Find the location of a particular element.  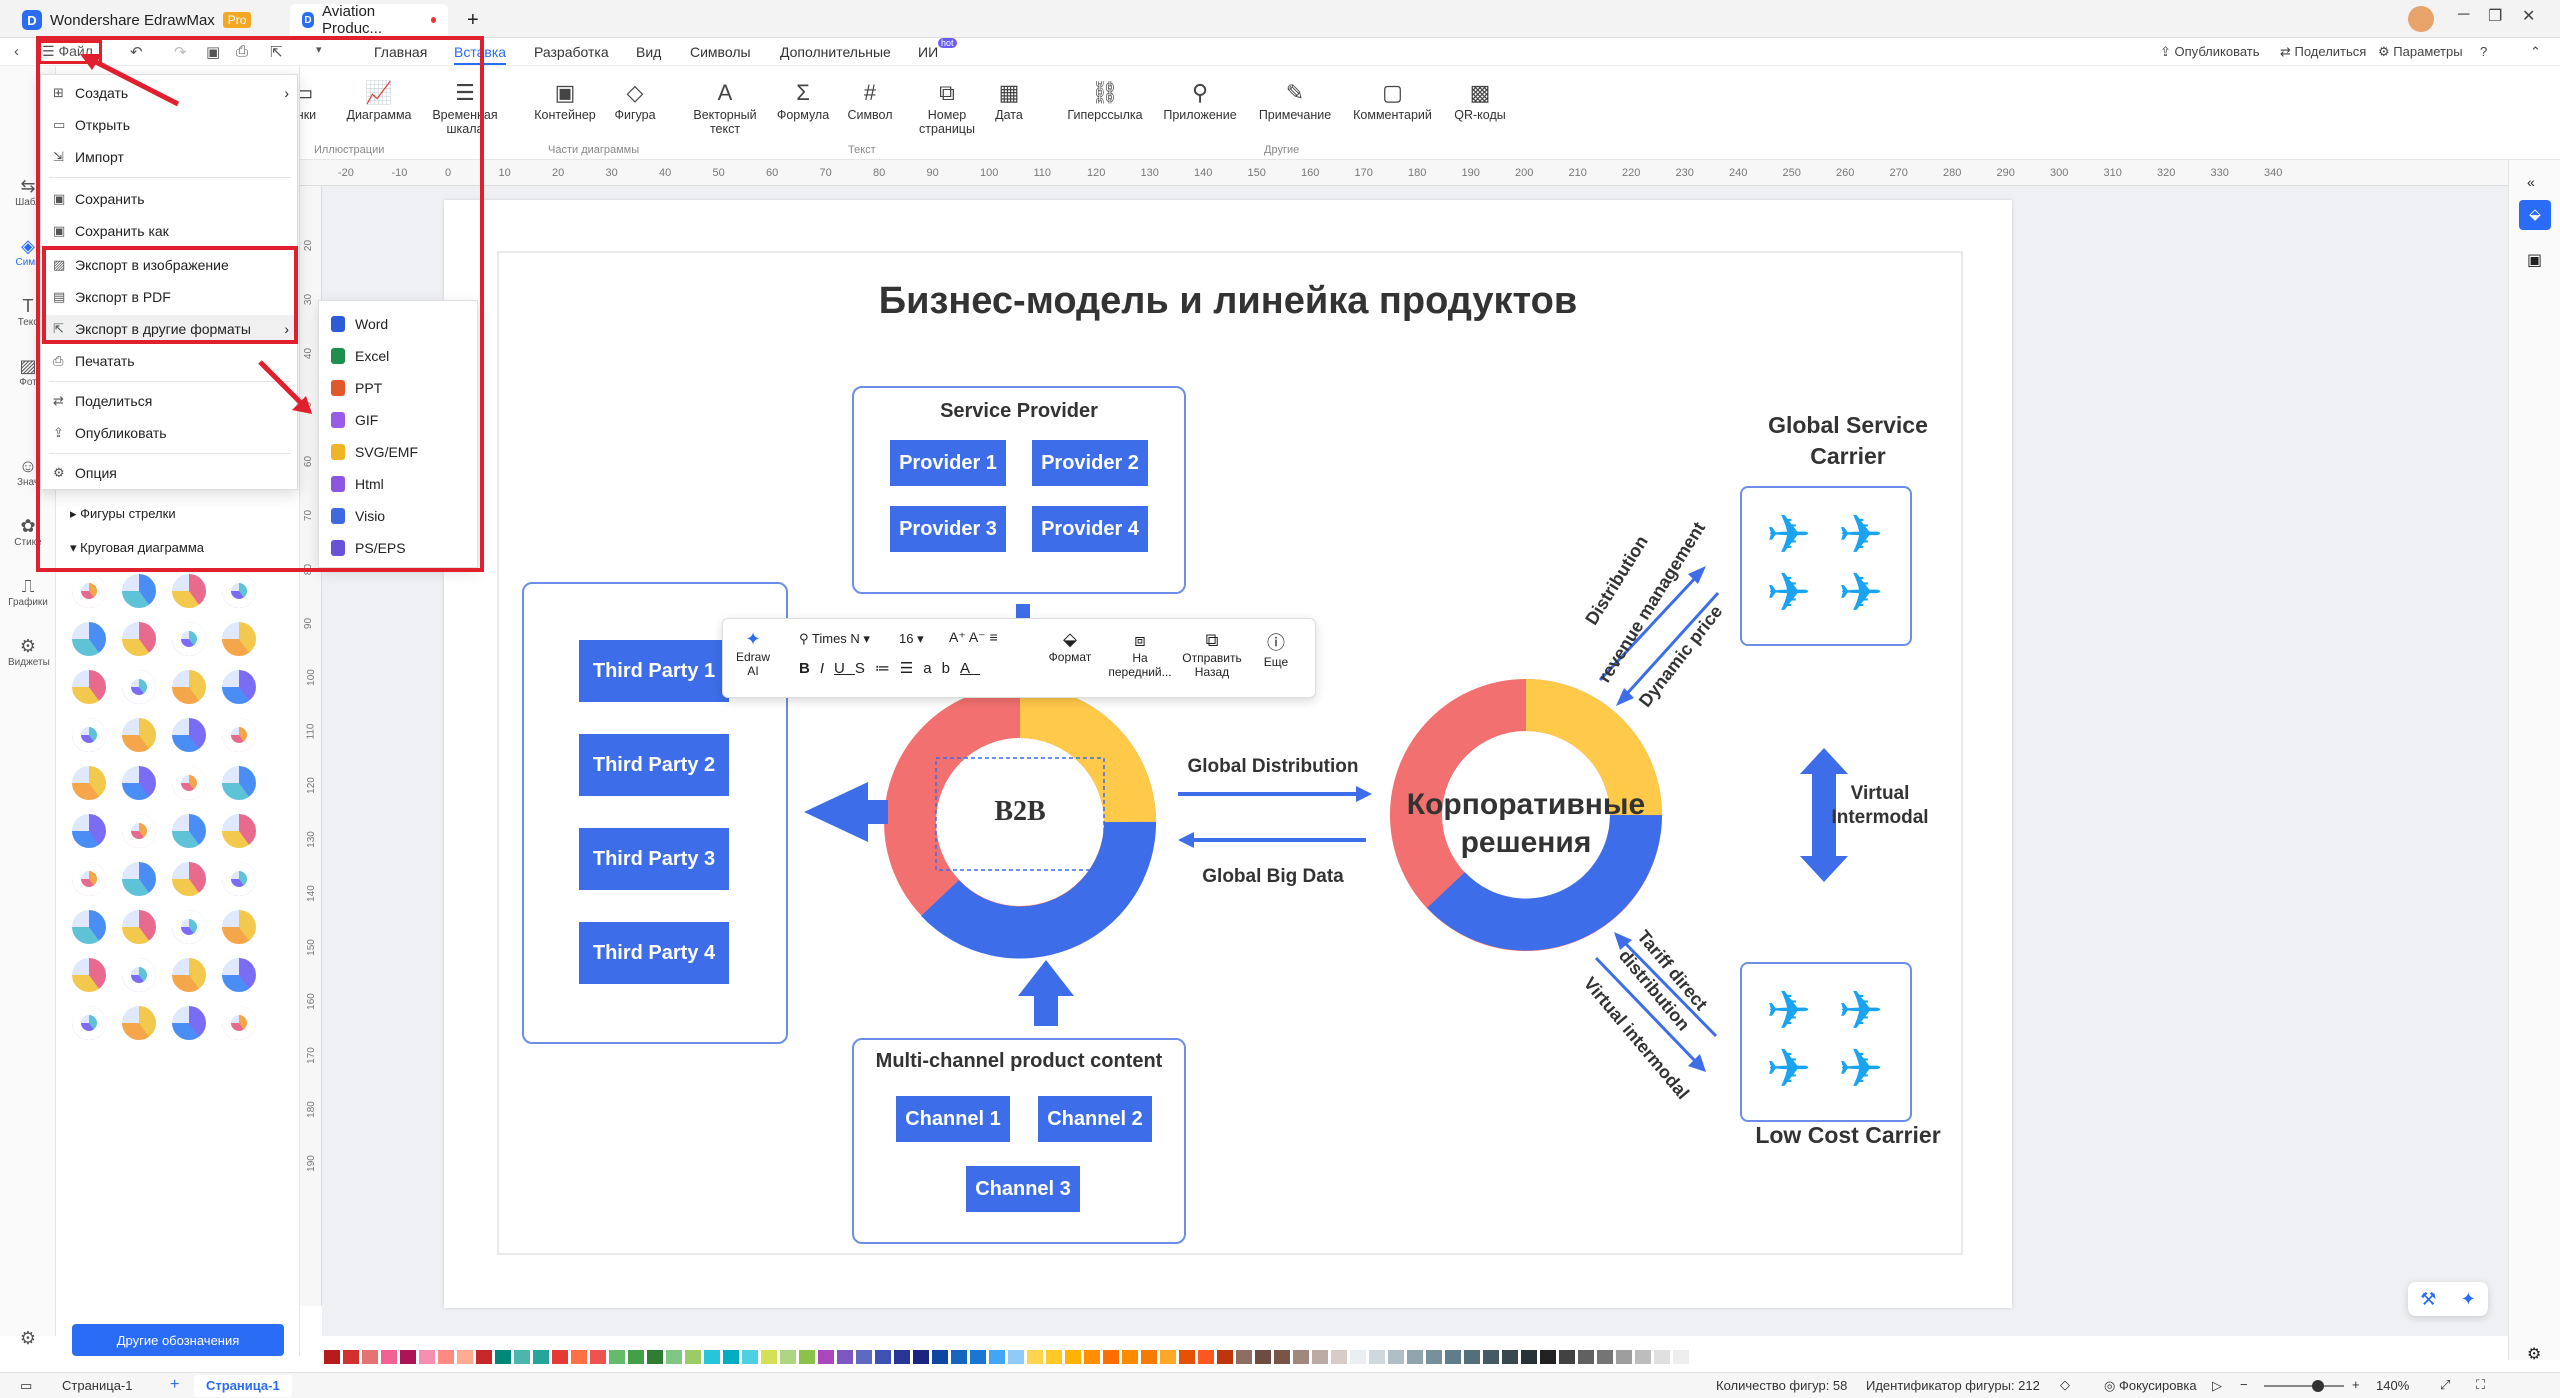

menu-save: ▣ Сохранить is located at coordinates (170, 199).